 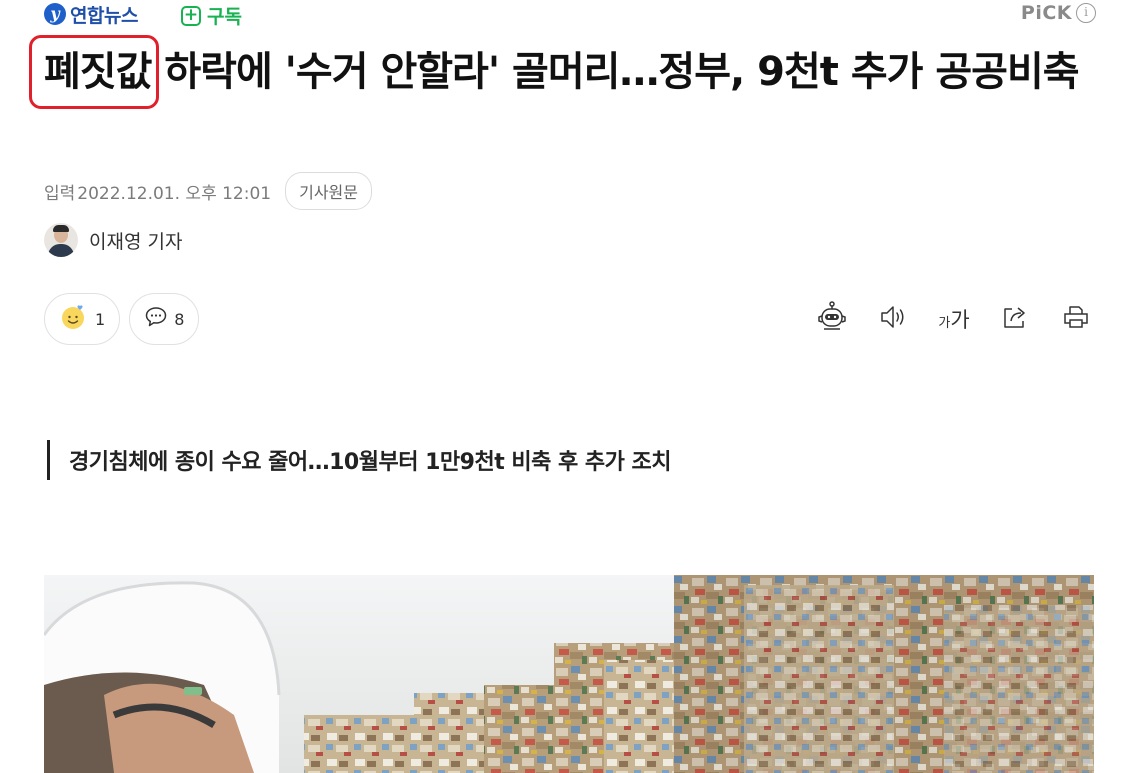 I want to click on summary-bot-button, so click(x=832, y=319).